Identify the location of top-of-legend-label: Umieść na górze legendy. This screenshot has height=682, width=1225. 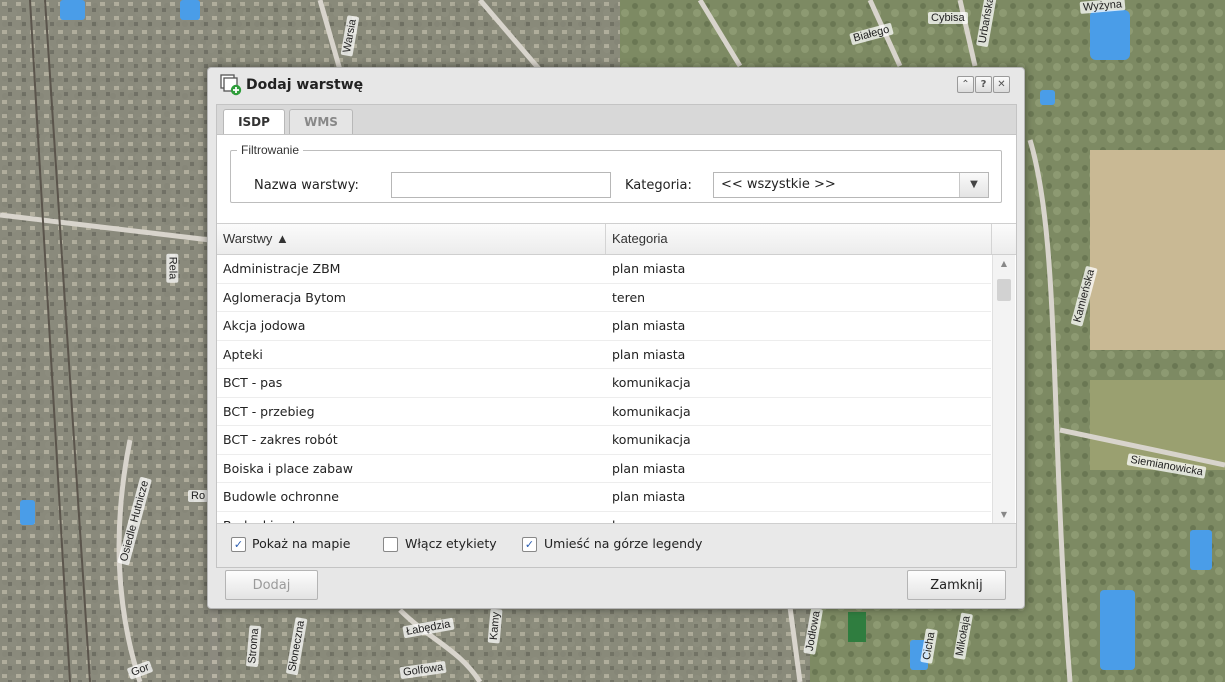
(623, 543).